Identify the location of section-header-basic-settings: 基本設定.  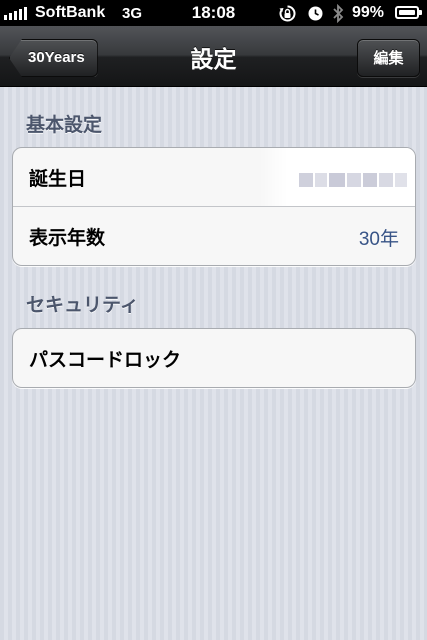
(64, 125).